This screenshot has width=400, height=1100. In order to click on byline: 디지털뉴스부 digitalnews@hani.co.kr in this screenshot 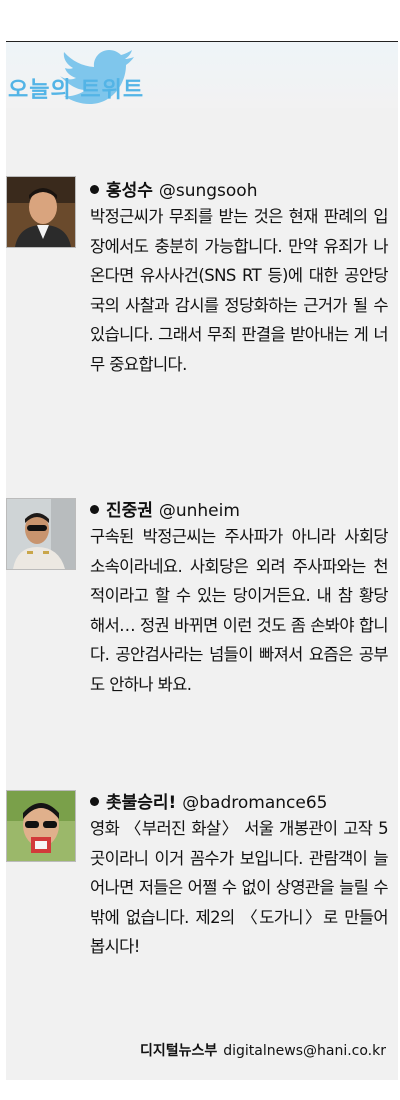, I will do `click(263, 1050)`.